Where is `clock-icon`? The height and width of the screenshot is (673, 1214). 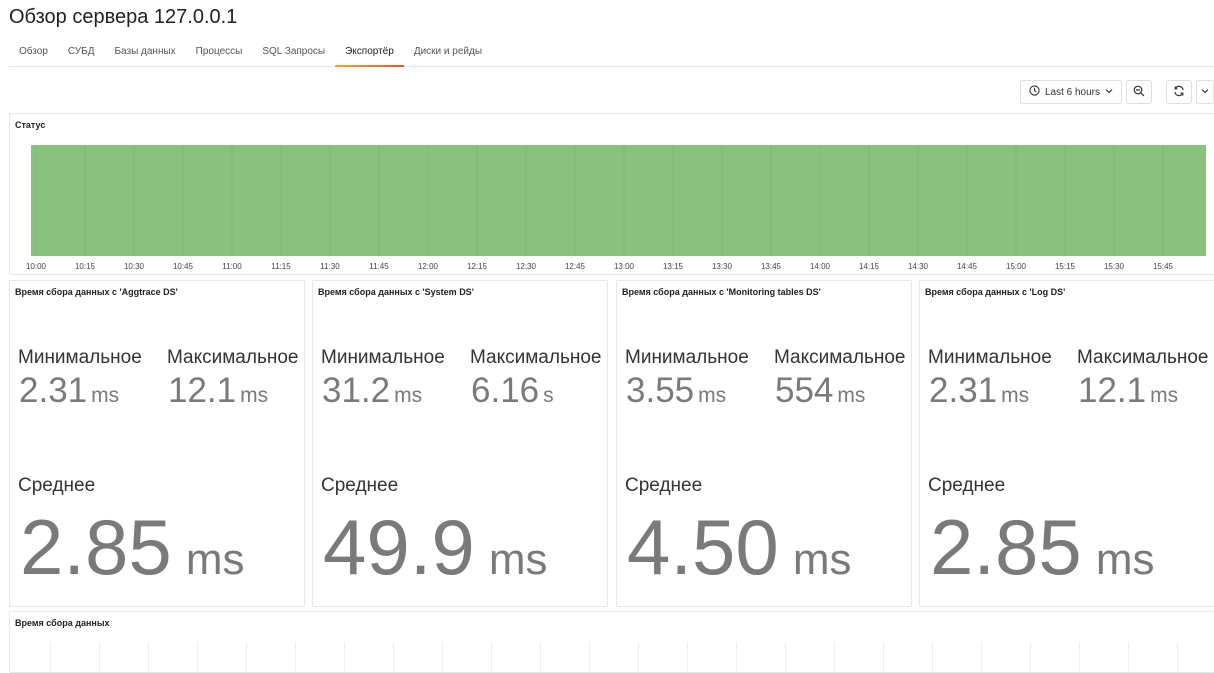
clock-icon is located at coordinates (1034, 92).